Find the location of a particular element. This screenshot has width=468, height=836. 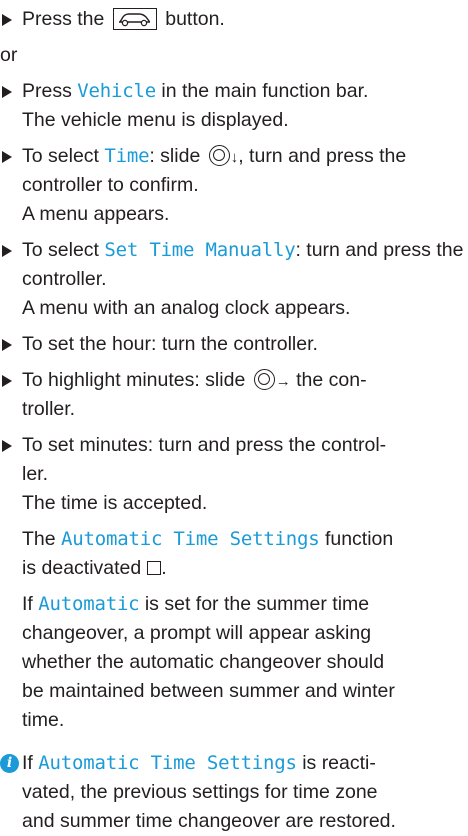

step-press-car-button: Press the button. is located at coordinates (234, 19).